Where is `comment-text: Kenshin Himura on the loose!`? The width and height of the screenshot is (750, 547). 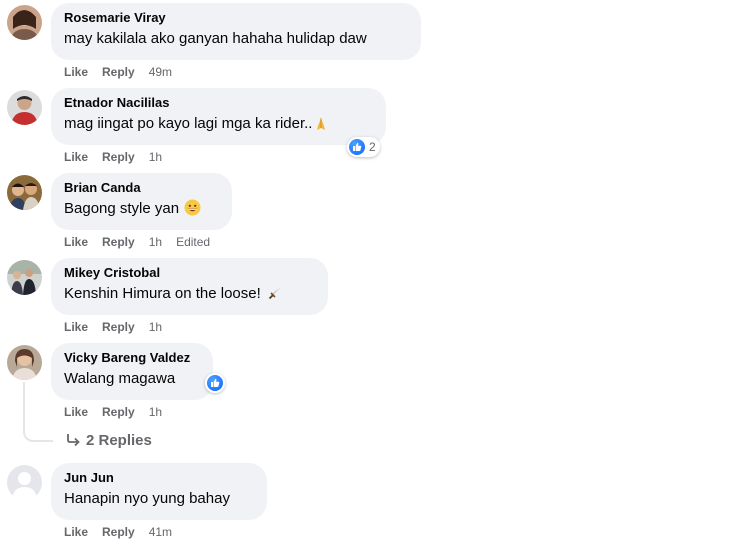 comment-text: Kenshin Himura on the loose! is located at coordinates (190, 295).